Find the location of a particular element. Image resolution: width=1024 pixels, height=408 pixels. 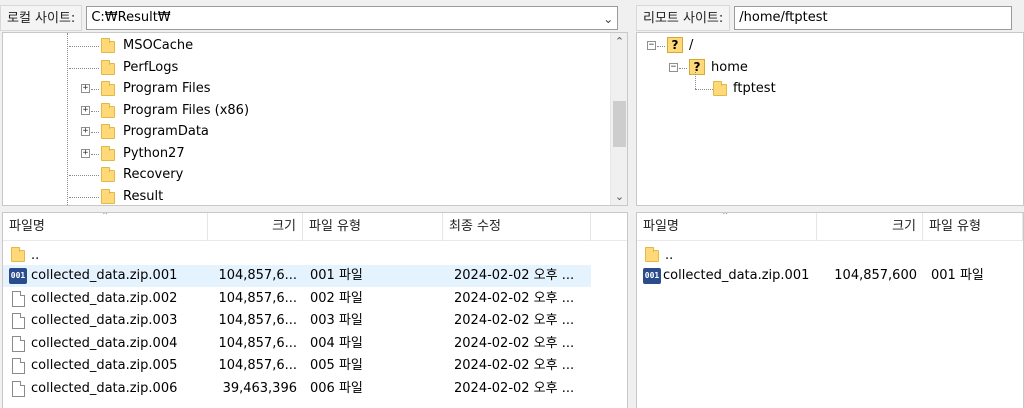

remote-site-bar: 리모트 사이트: /home/ftptest is located at coordinates (830, 18).